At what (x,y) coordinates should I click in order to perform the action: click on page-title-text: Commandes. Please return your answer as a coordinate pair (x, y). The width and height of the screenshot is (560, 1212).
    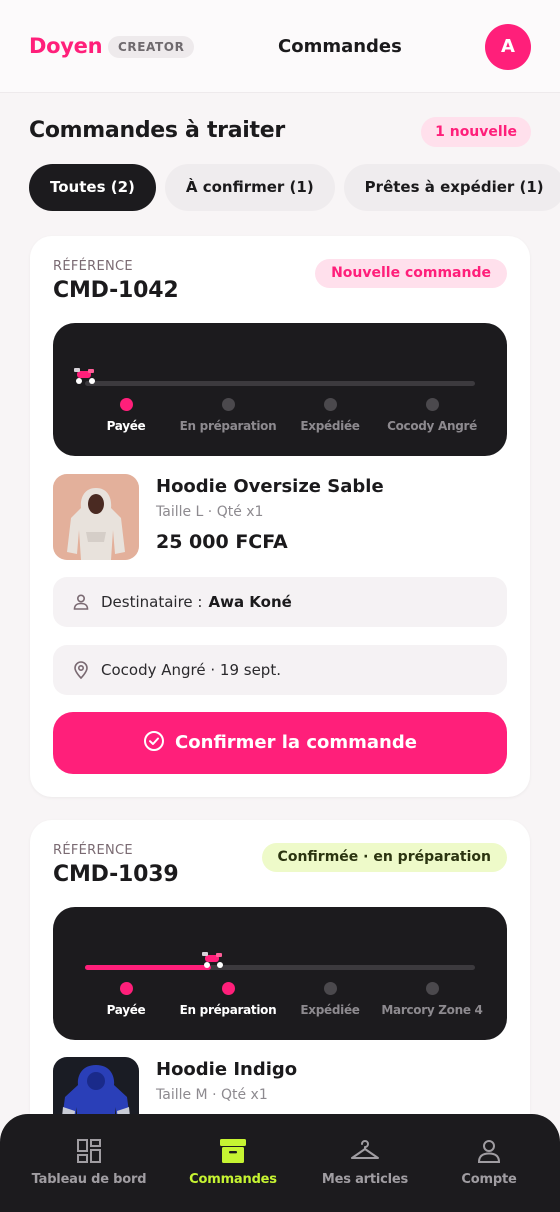
    Looking at the image, I should click on (340, 46).